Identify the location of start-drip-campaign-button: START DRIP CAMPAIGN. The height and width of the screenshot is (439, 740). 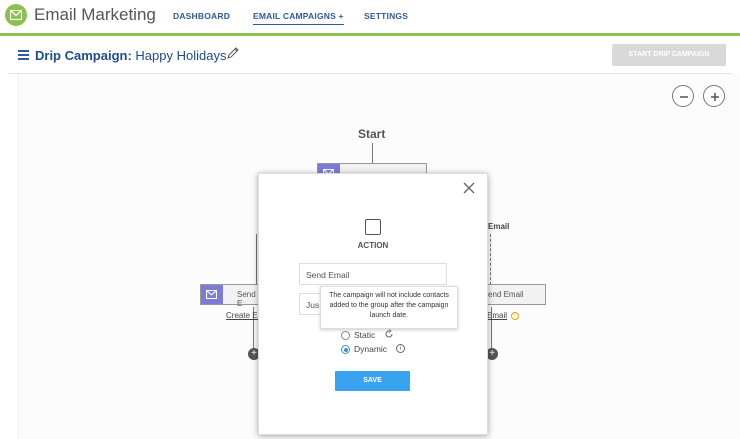
(669, 55).